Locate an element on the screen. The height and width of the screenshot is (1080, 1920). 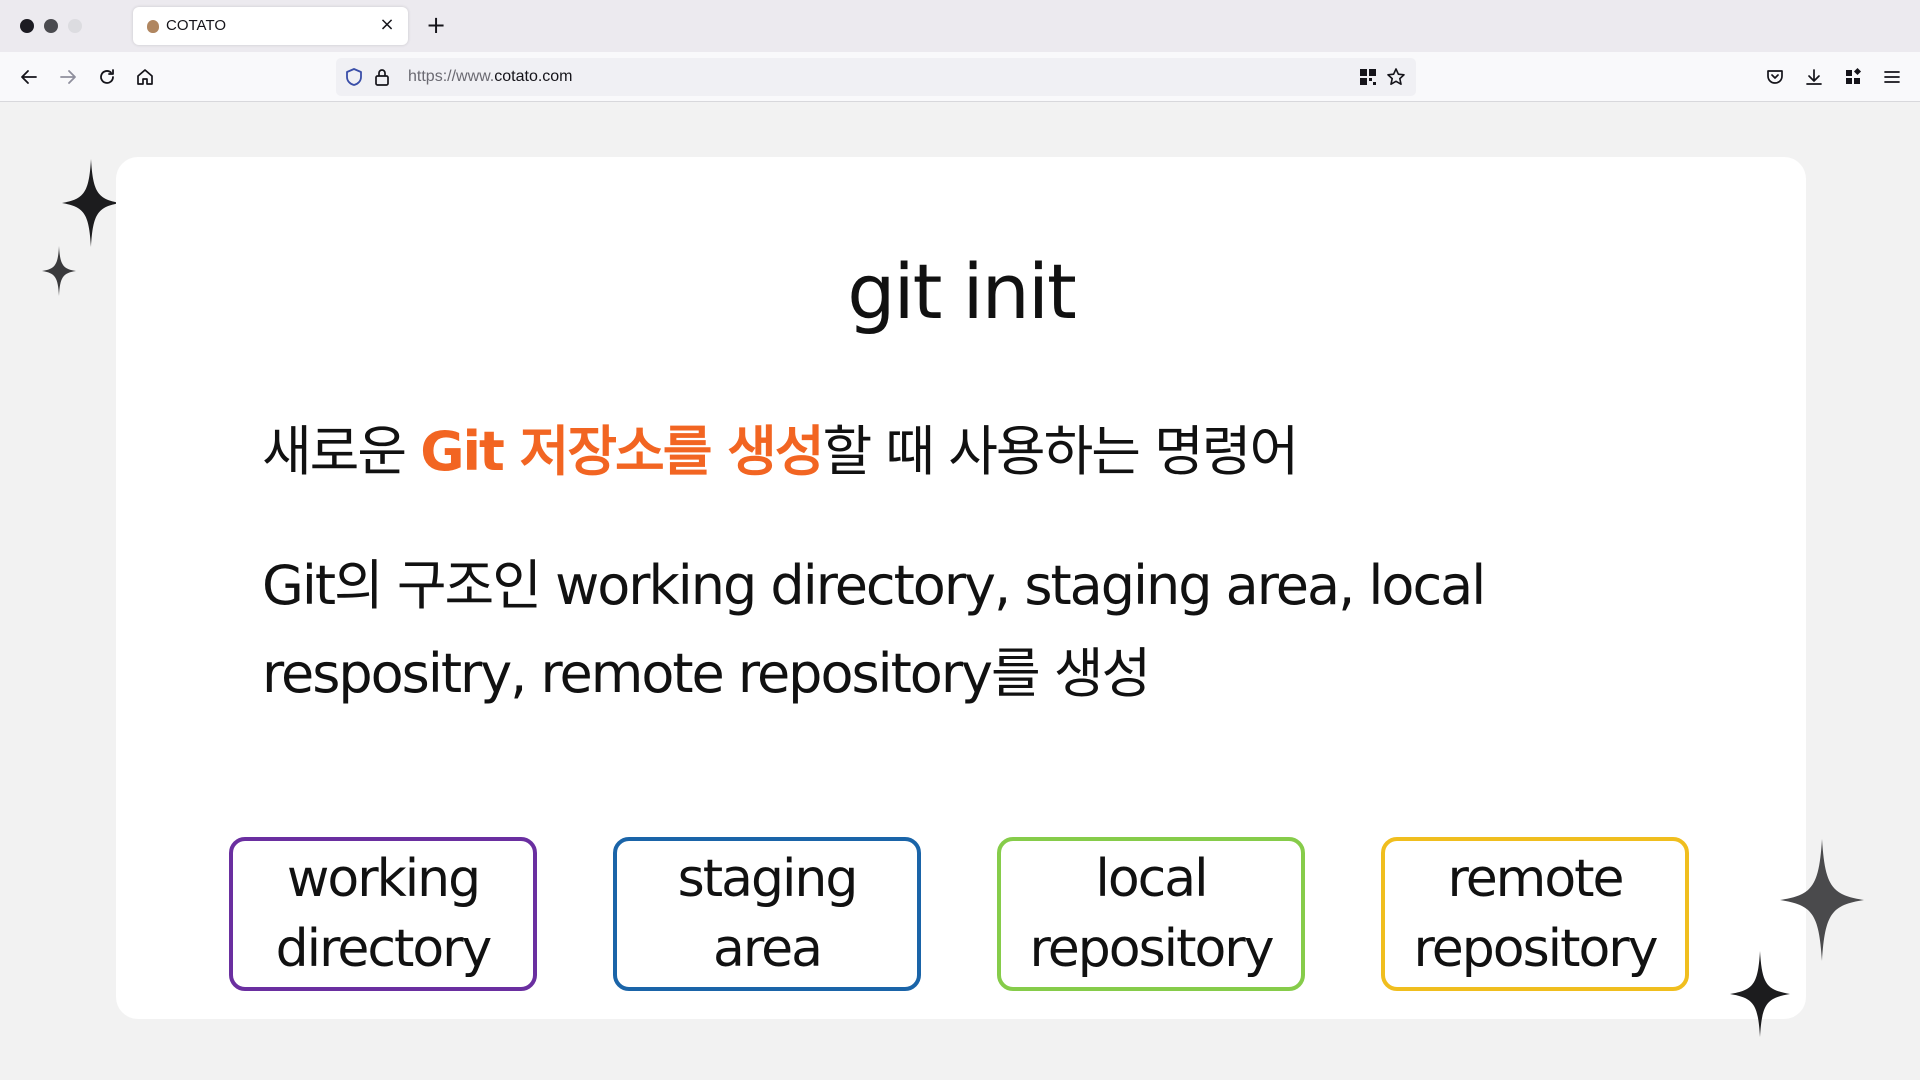
reload-icon is located at coordinates (107, 77).